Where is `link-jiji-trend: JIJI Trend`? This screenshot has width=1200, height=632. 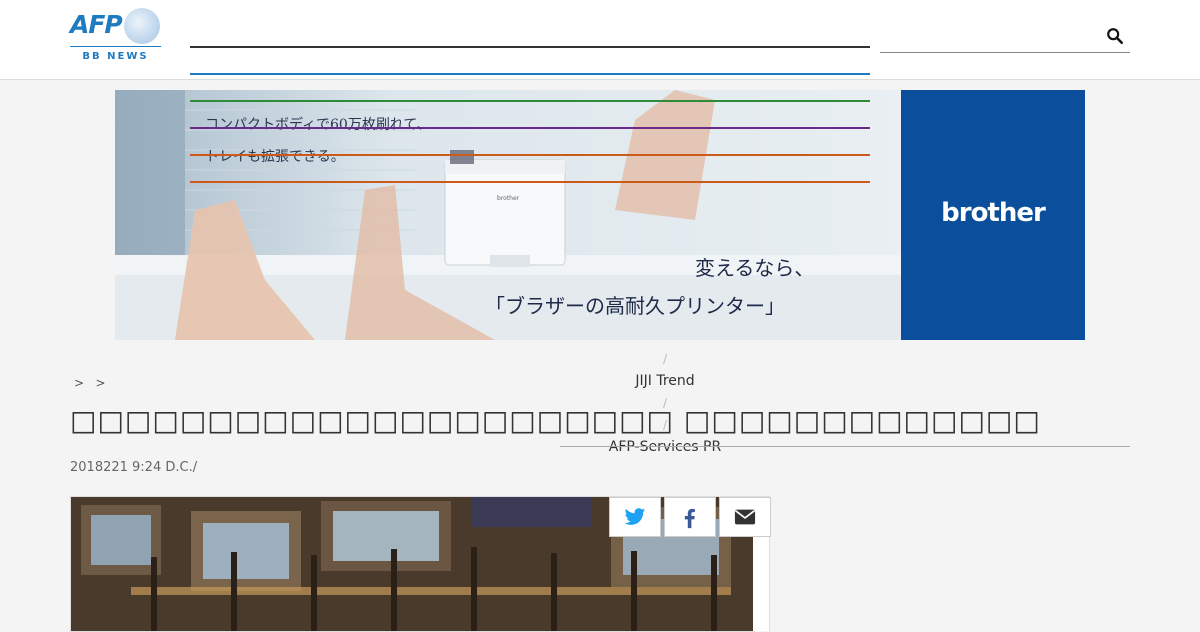
link-jiji-trend: JIJI Trend is located at coordinates (665, 381).